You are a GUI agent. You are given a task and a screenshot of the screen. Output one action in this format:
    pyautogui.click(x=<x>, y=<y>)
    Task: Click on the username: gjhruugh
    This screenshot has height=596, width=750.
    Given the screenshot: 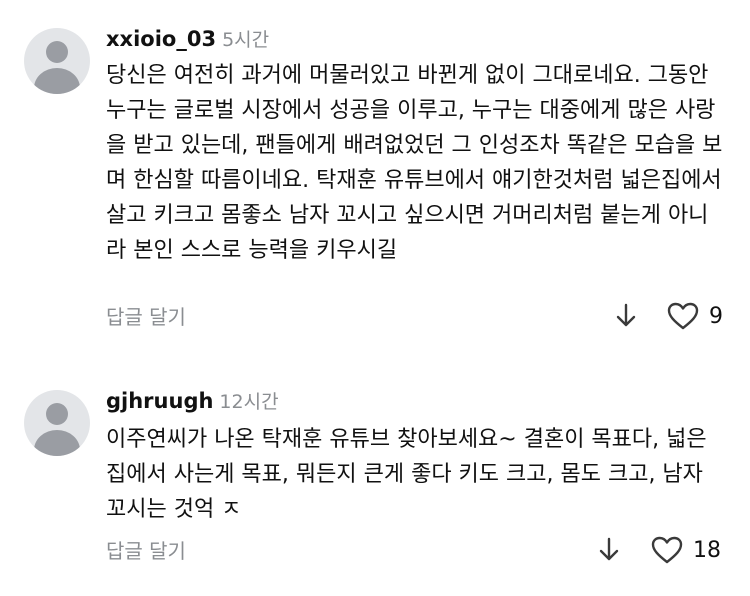 What is the action you would take?
    pyautogui.click(x=159, y=401)
    